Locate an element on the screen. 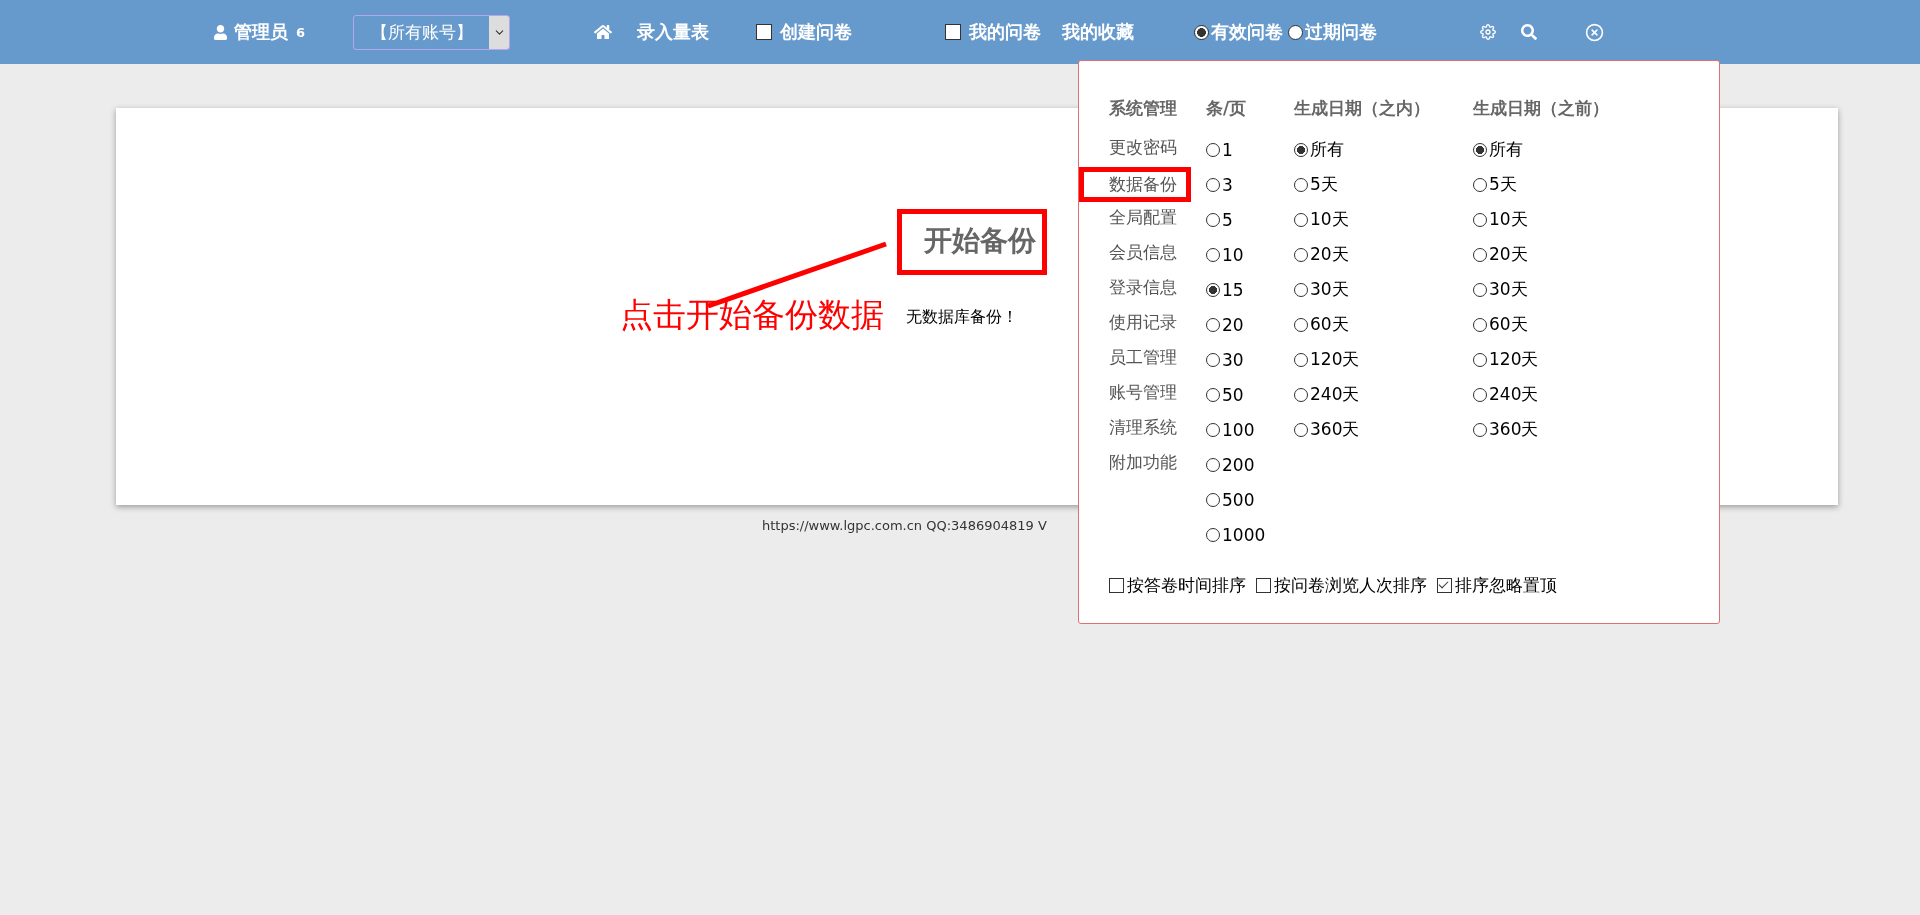  radio-option: 200 is located at coordinates (1250, 464).